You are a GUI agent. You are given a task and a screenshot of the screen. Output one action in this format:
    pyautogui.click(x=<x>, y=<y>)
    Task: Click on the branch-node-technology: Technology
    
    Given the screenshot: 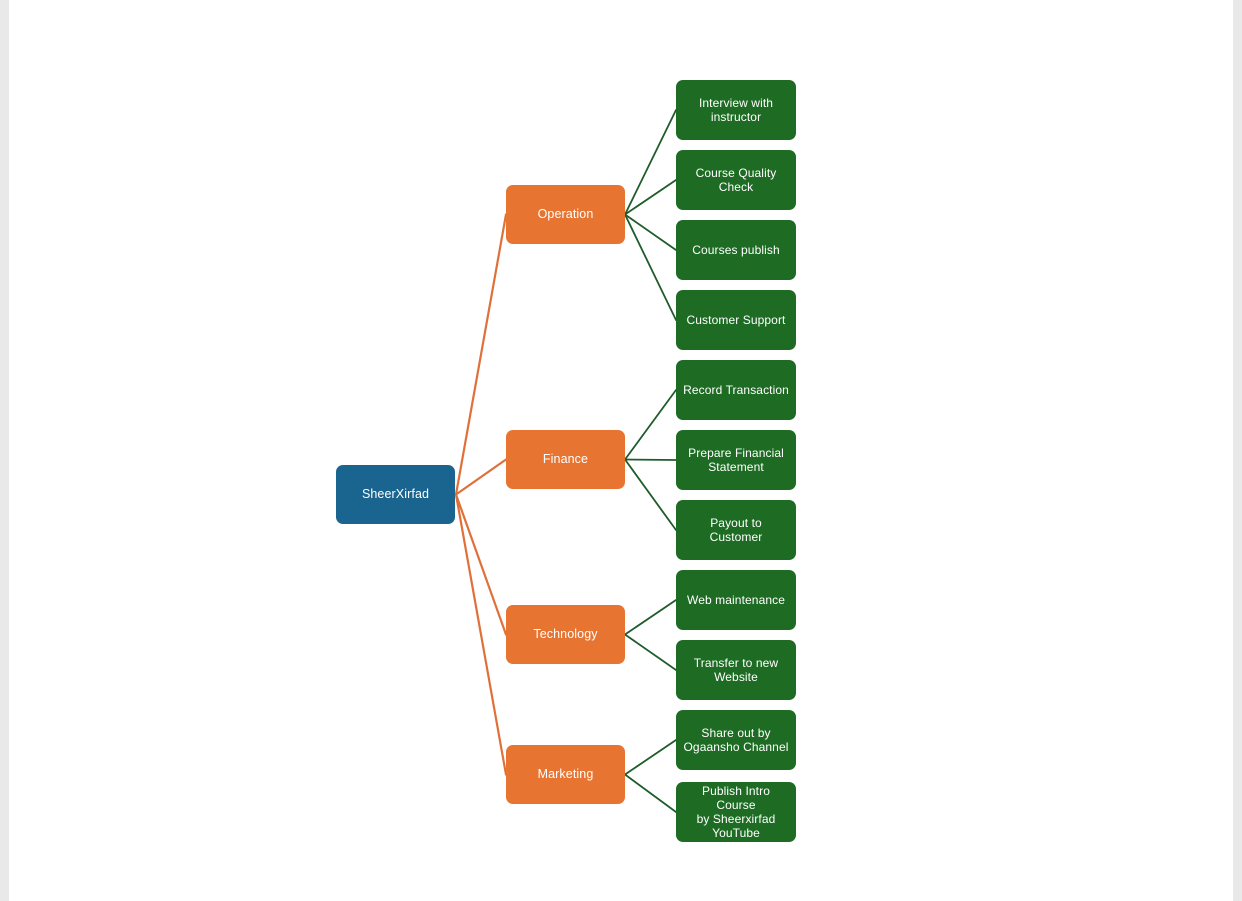 What is the action you would take?
    pyautogui.click(x=565, y=634)
    